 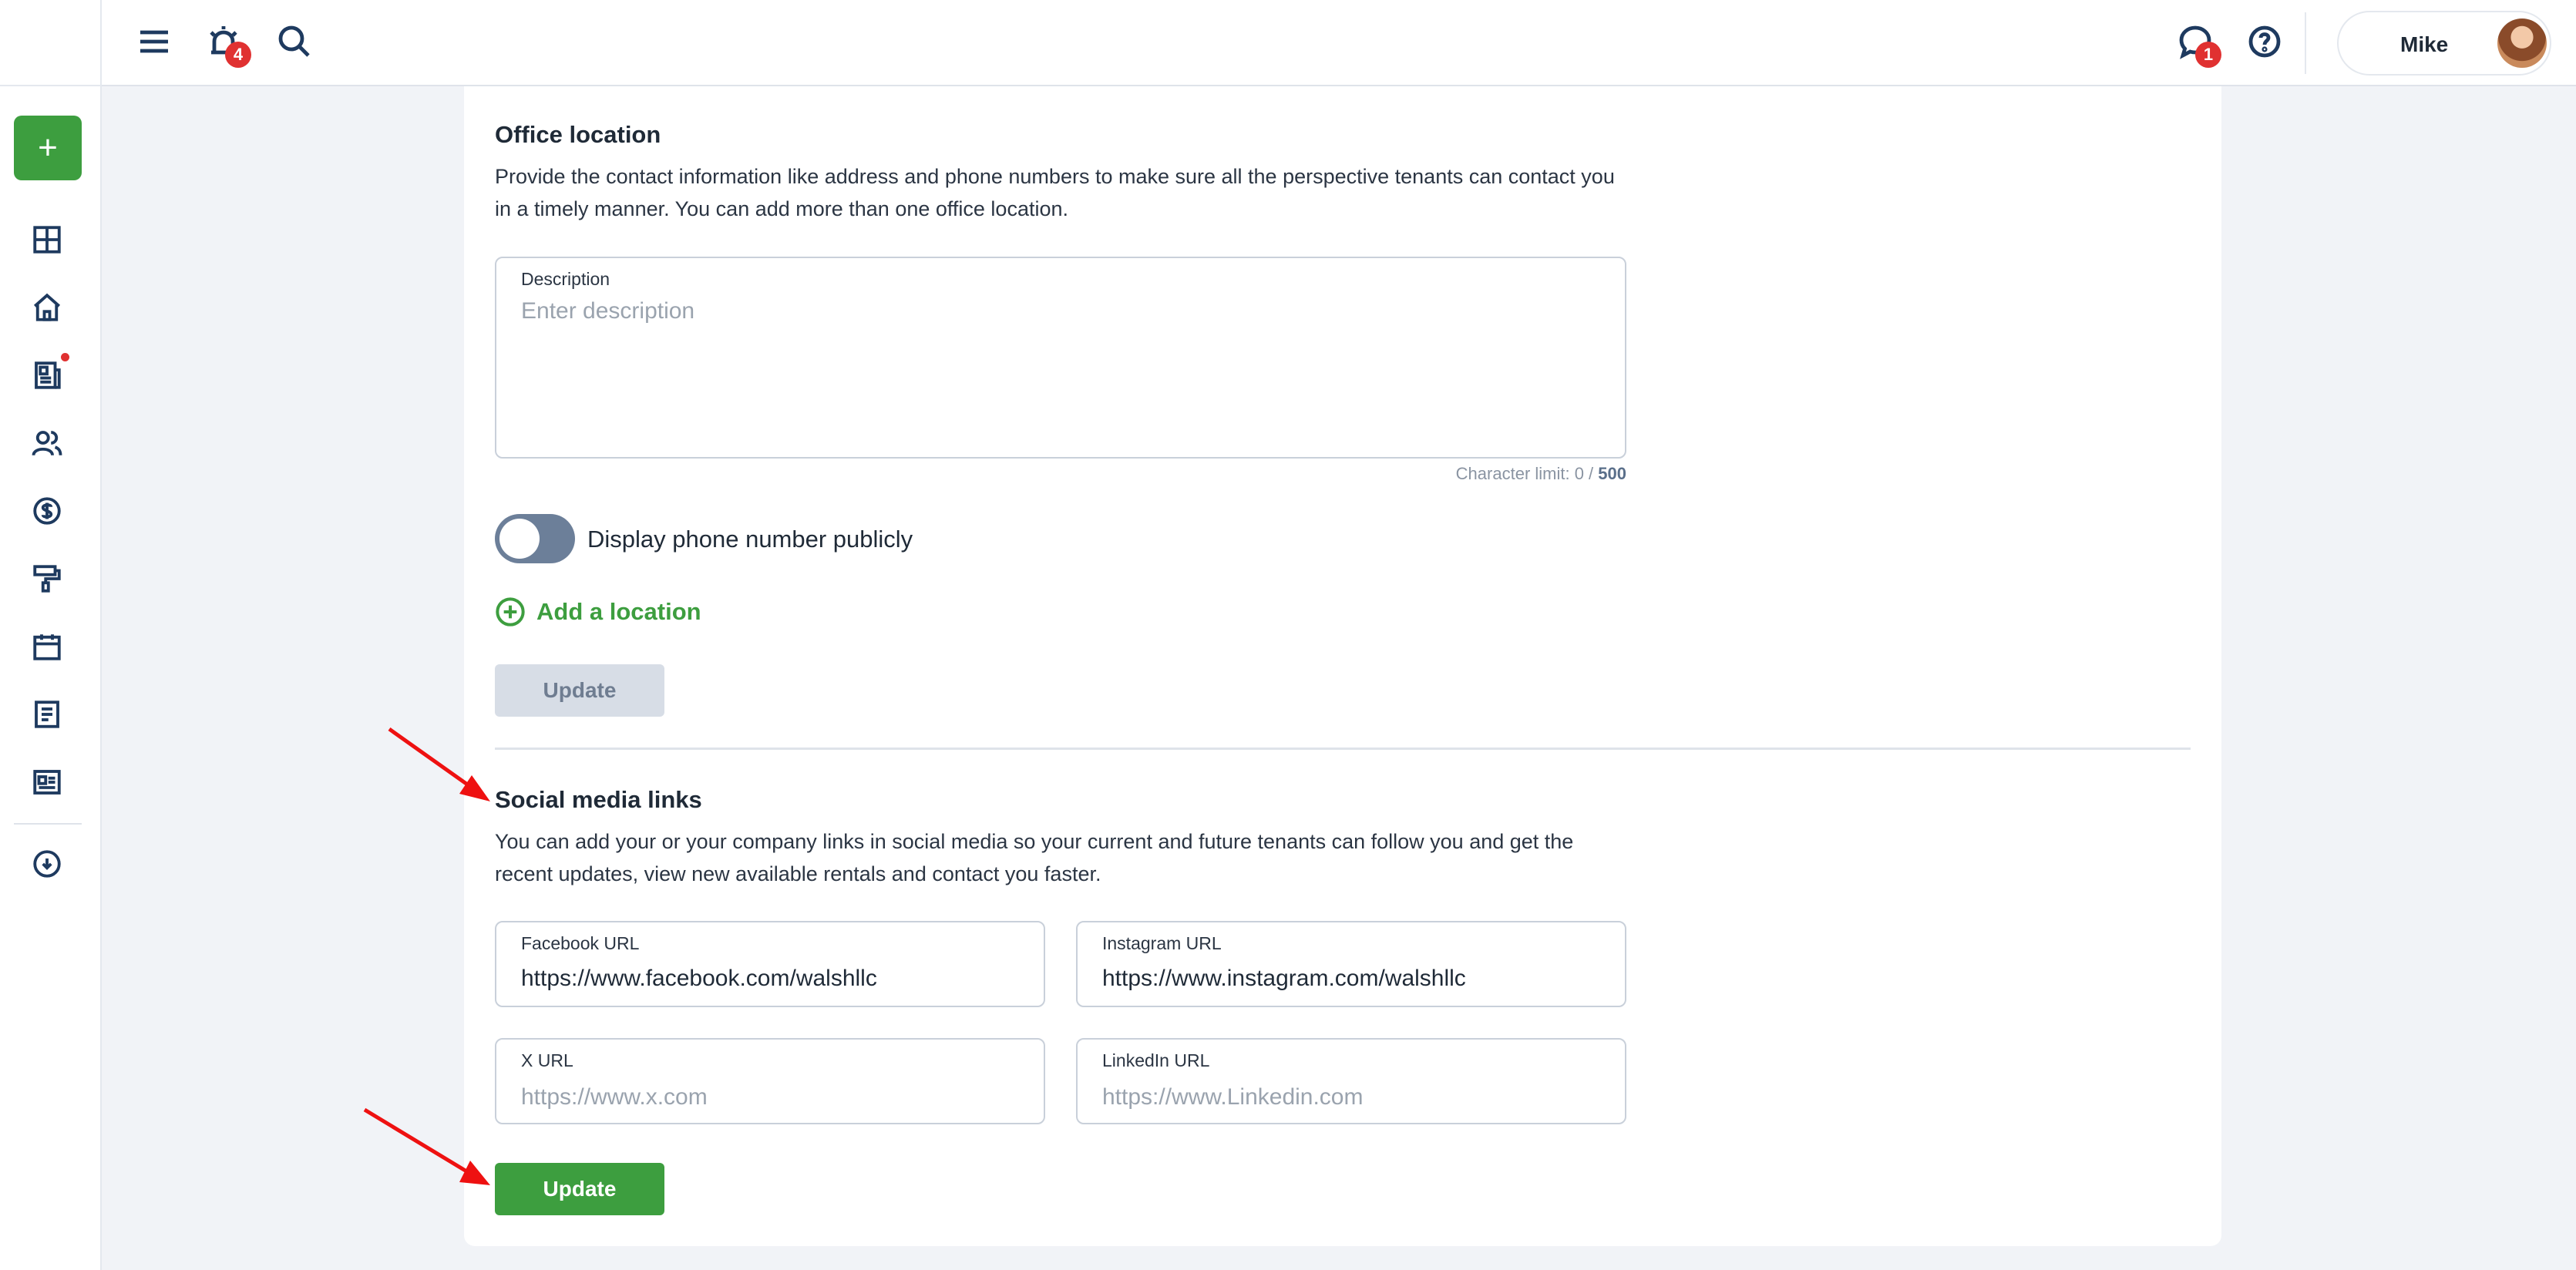 What do you see at coordinates (1351, 1081) in the screenshot?
I see `linkedin-url-field: LinkedIn URL https://www.Linkedin.com` at bounding box center [1351, 1081].